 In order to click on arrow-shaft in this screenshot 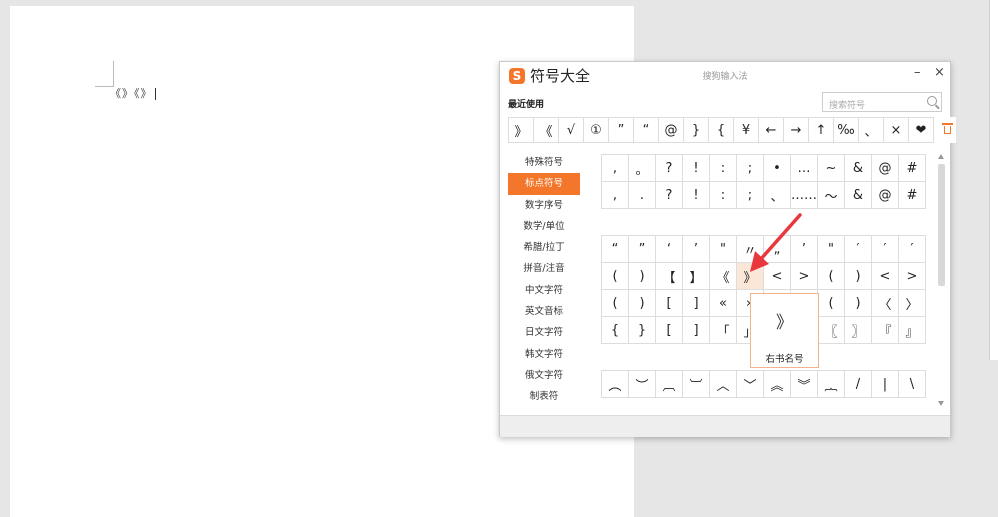, I will do `click(780, 237)`.